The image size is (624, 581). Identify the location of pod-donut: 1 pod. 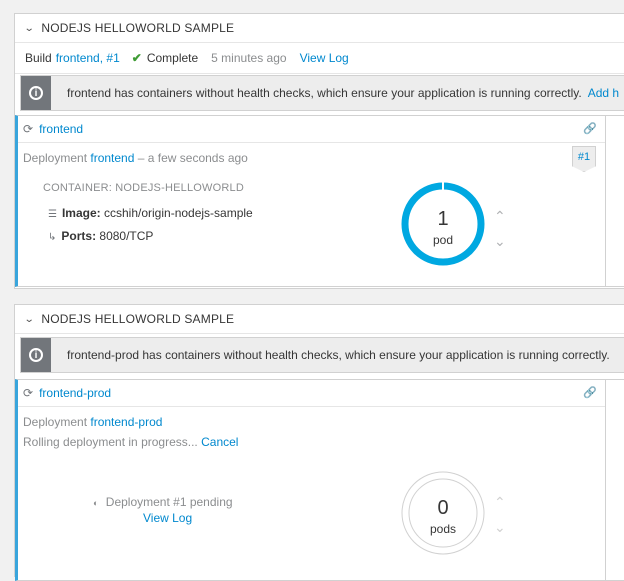
(443, 224).